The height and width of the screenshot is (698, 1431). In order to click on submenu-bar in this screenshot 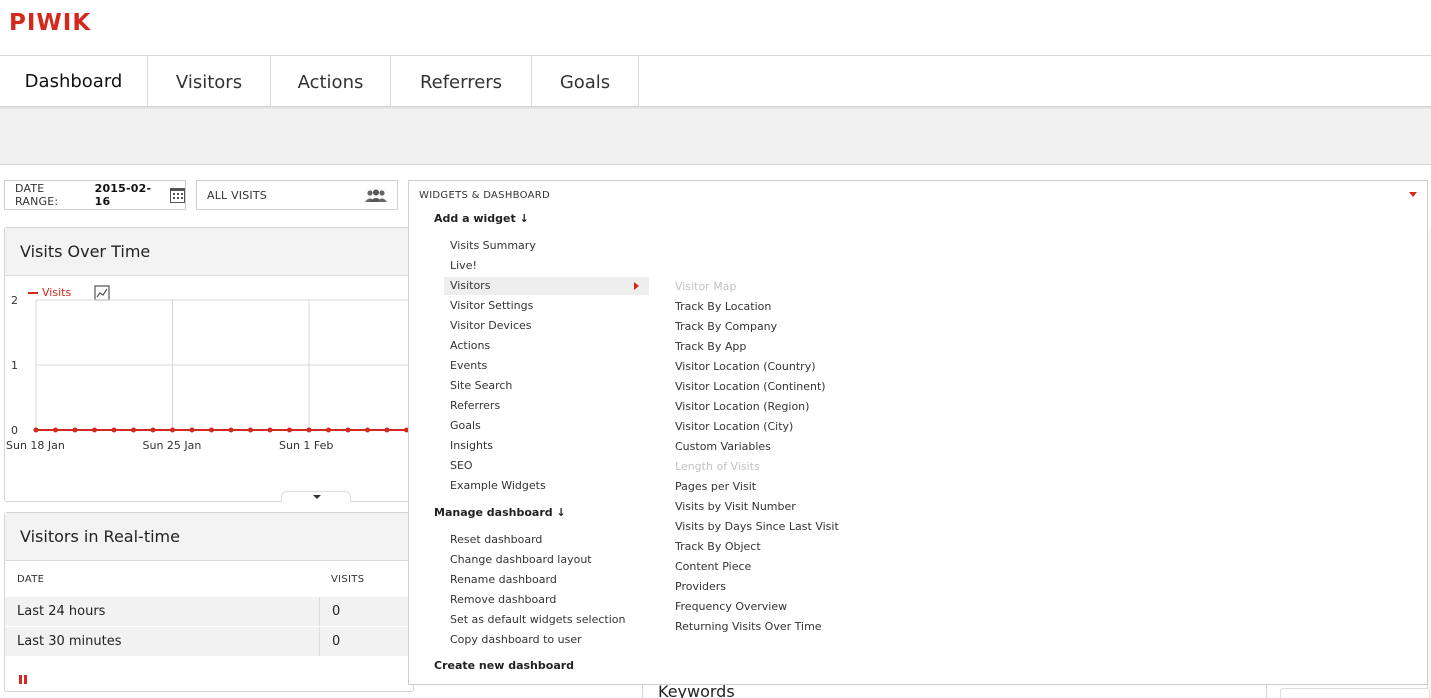, I will do `click(715, 137)`.